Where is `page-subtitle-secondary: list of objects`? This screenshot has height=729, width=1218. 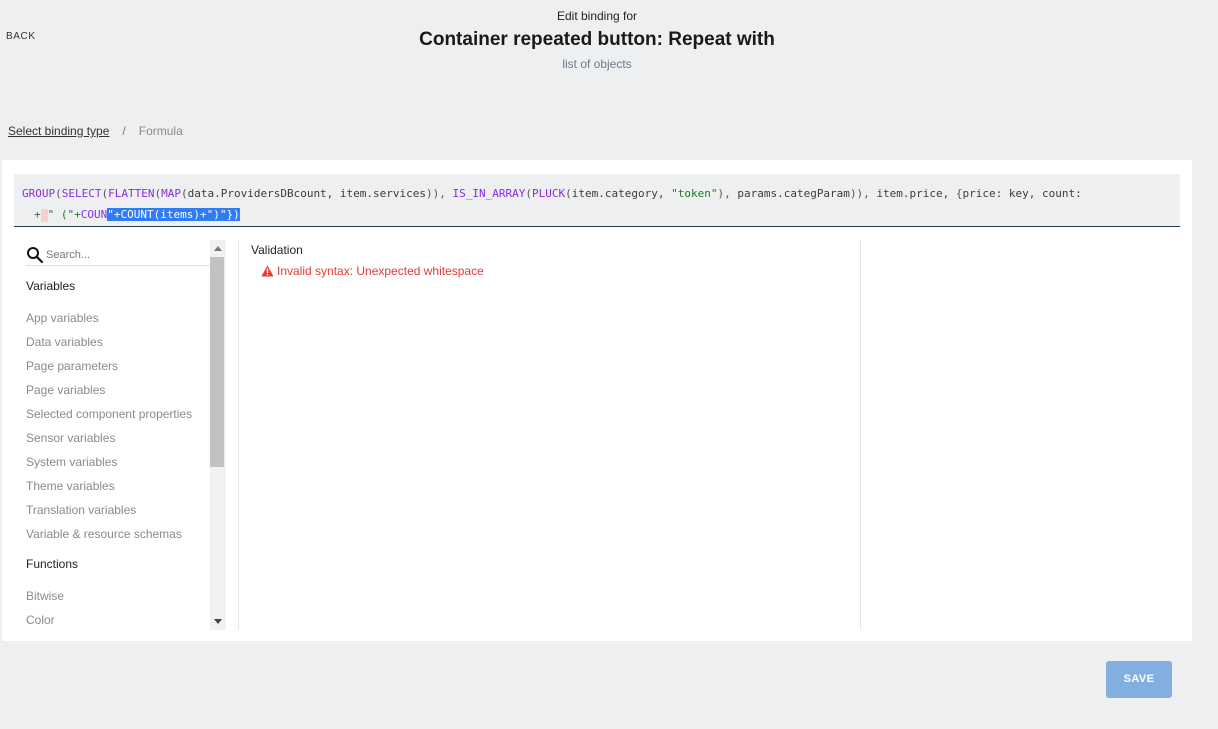 page-subtitle-secondary: list of objects is located at coordinates (597, 64).